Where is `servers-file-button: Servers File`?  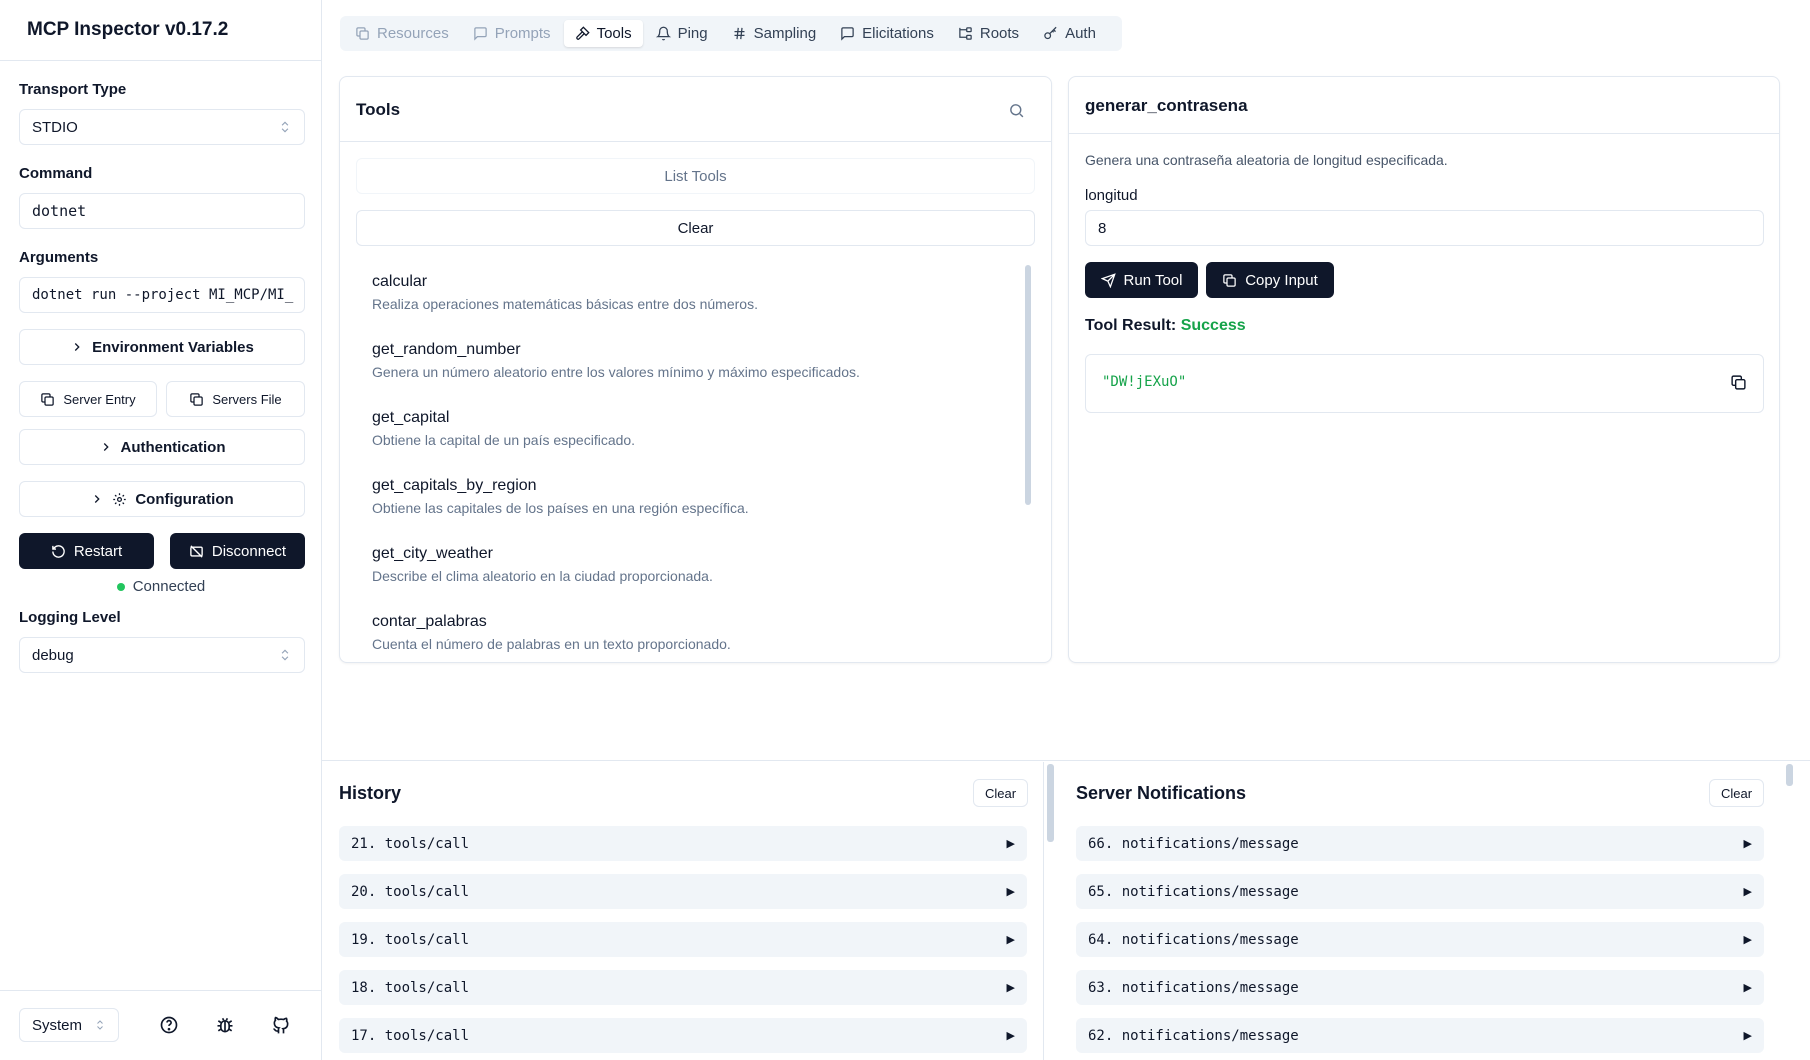 servers-file-button: Servers File is located at coordinates (235, 399).